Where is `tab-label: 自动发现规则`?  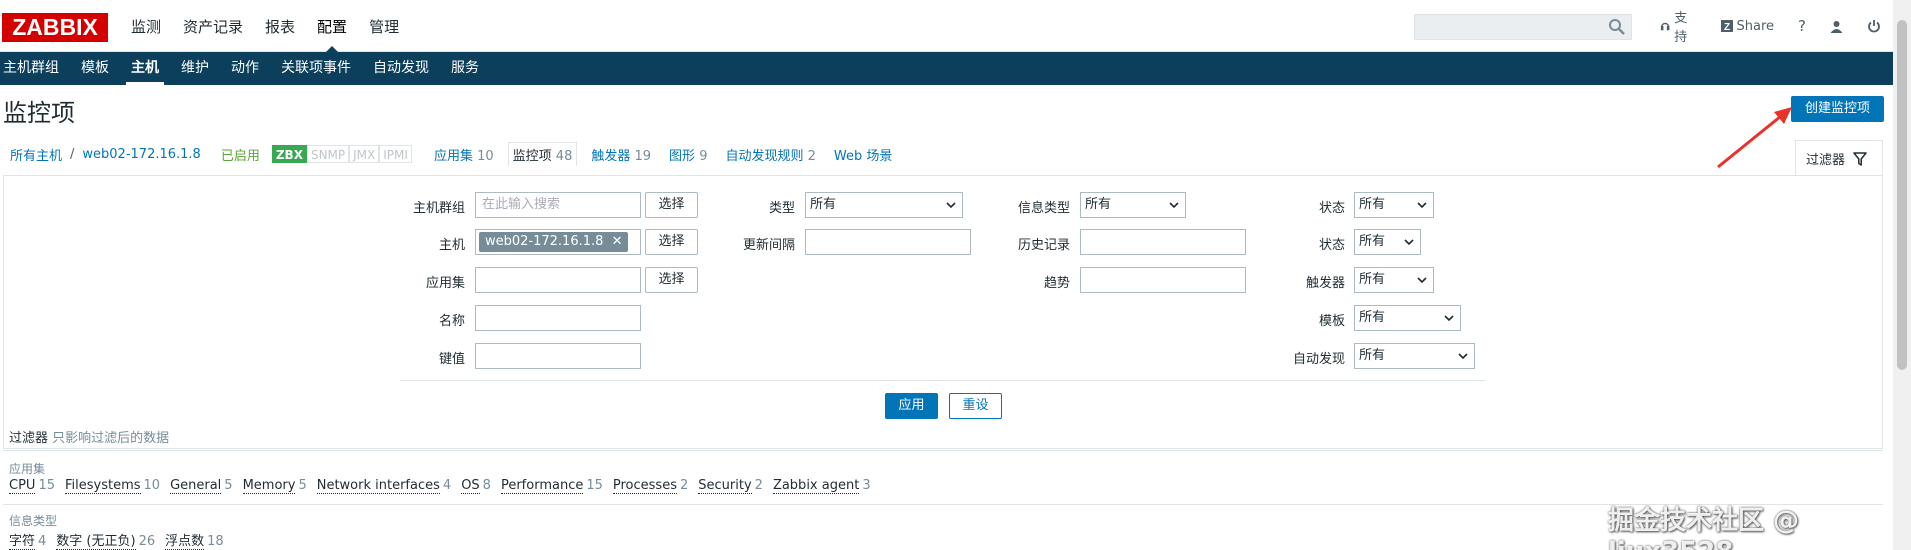 tab-label: 自动发现规则 is located at coordinates (764, 156).